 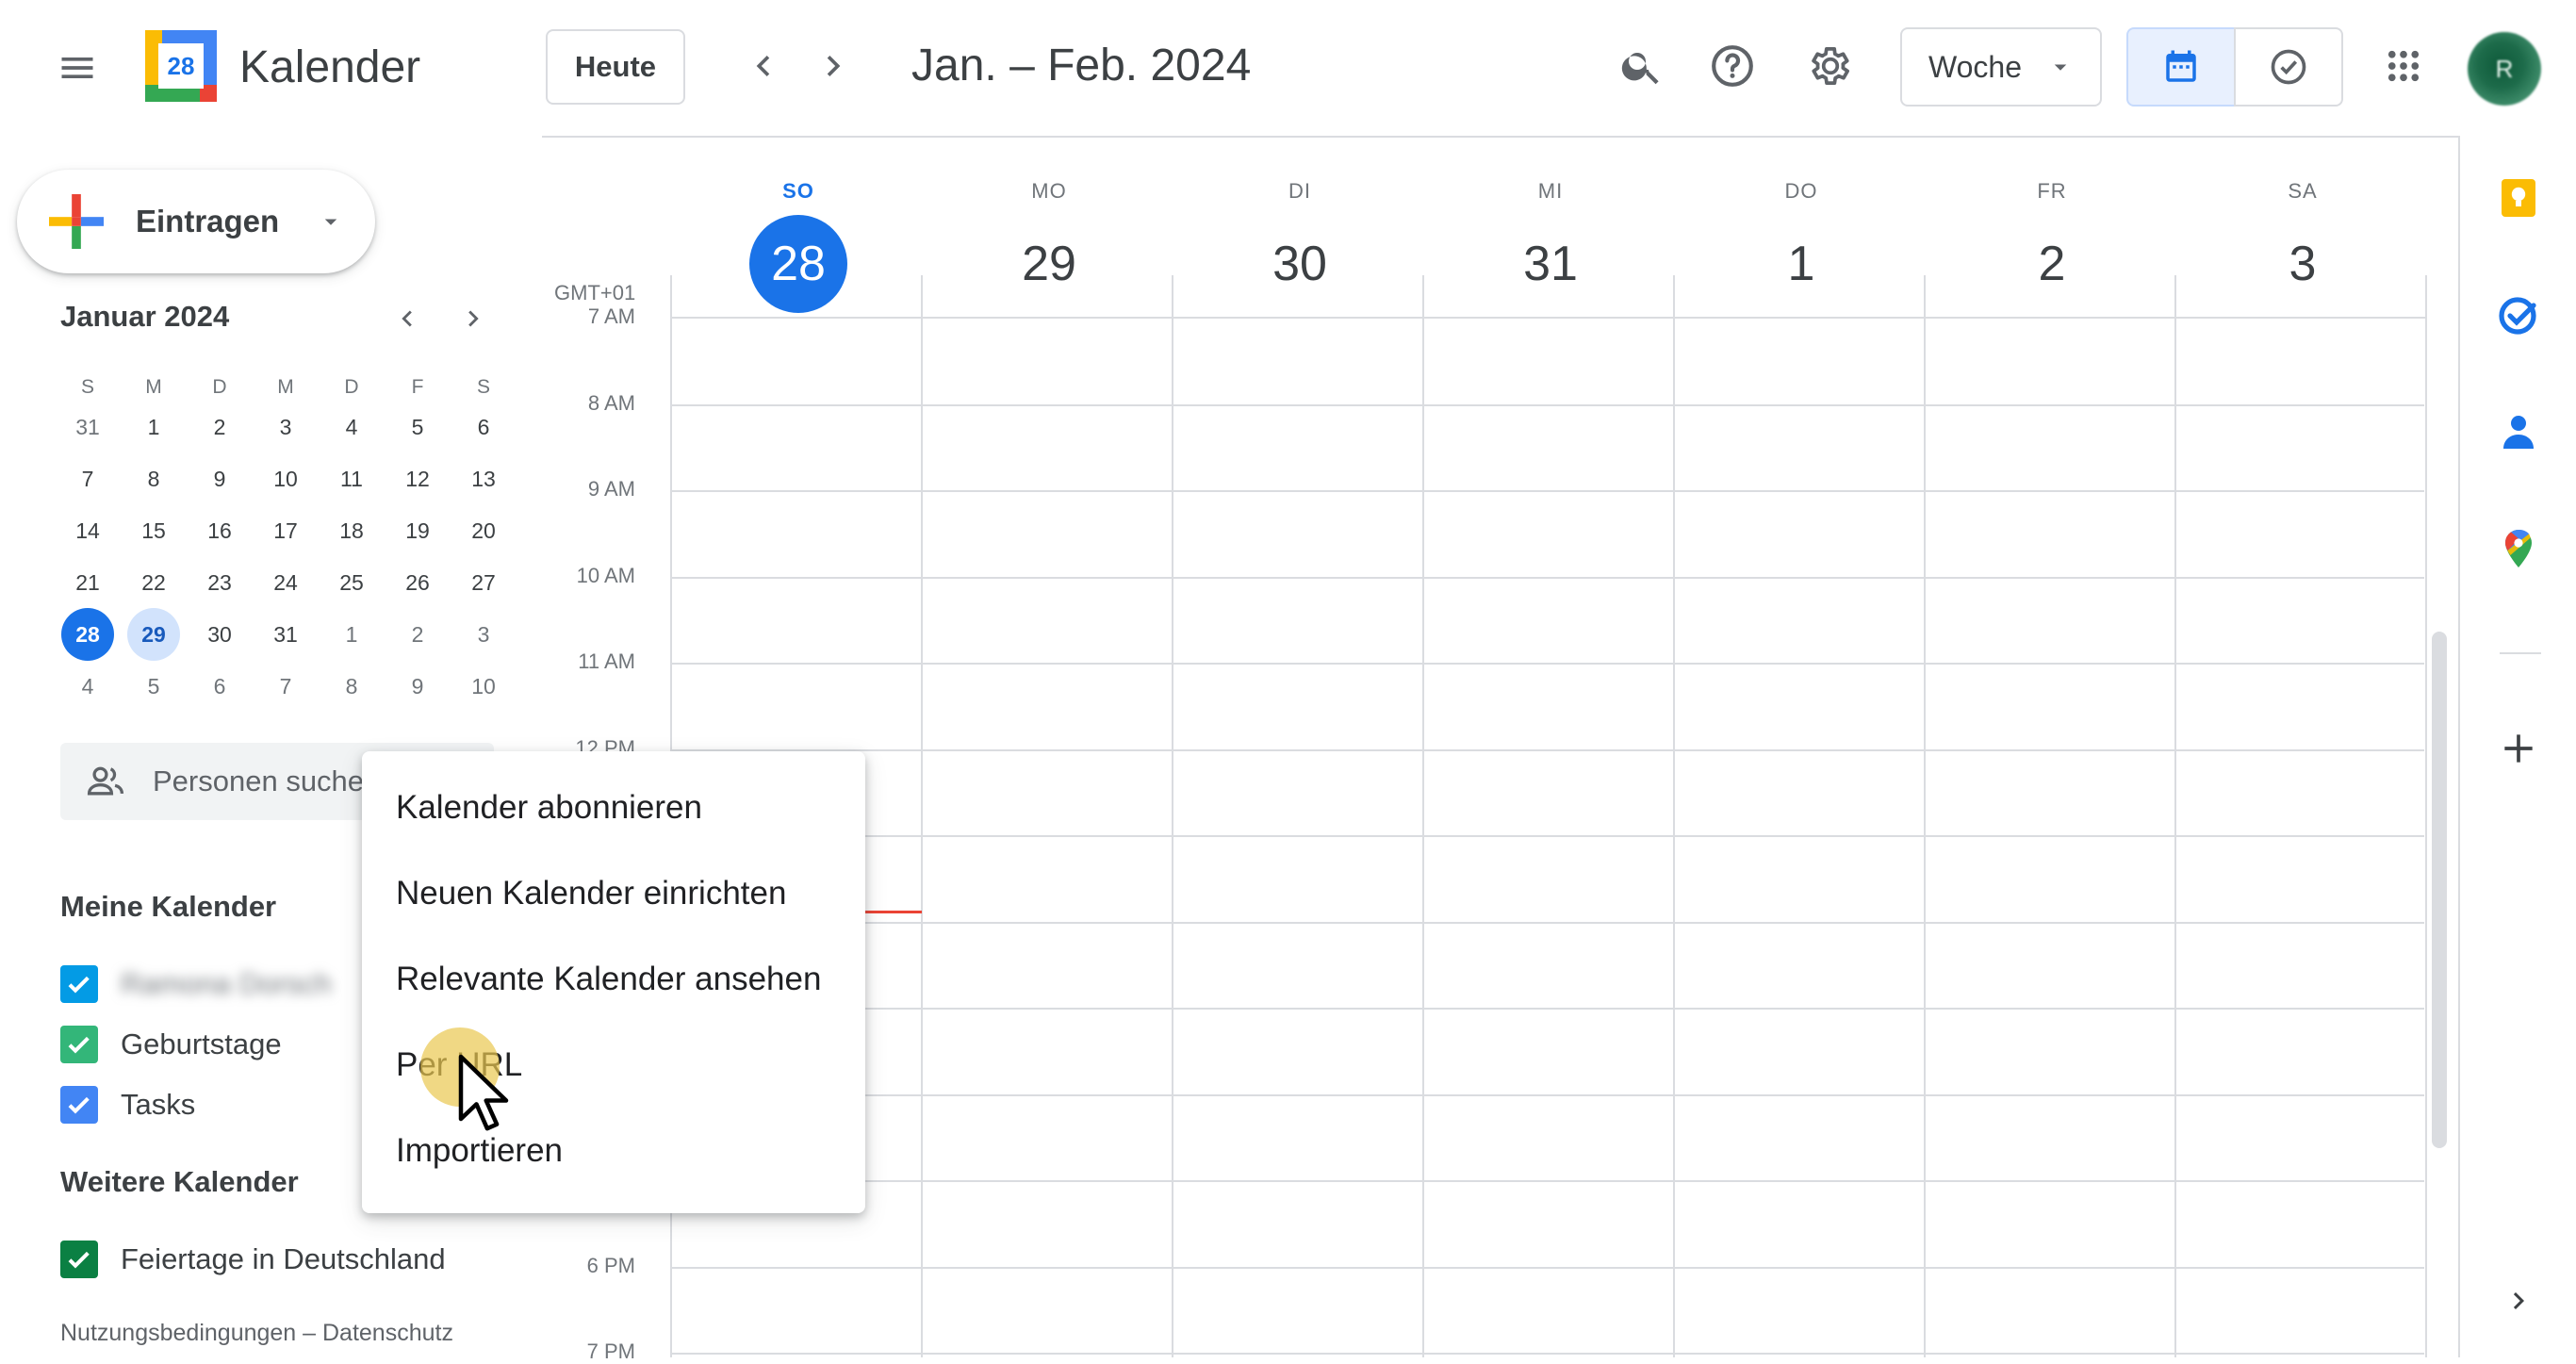 I want to click on mini-calendar-day: 14, so click(x=87, y=530).